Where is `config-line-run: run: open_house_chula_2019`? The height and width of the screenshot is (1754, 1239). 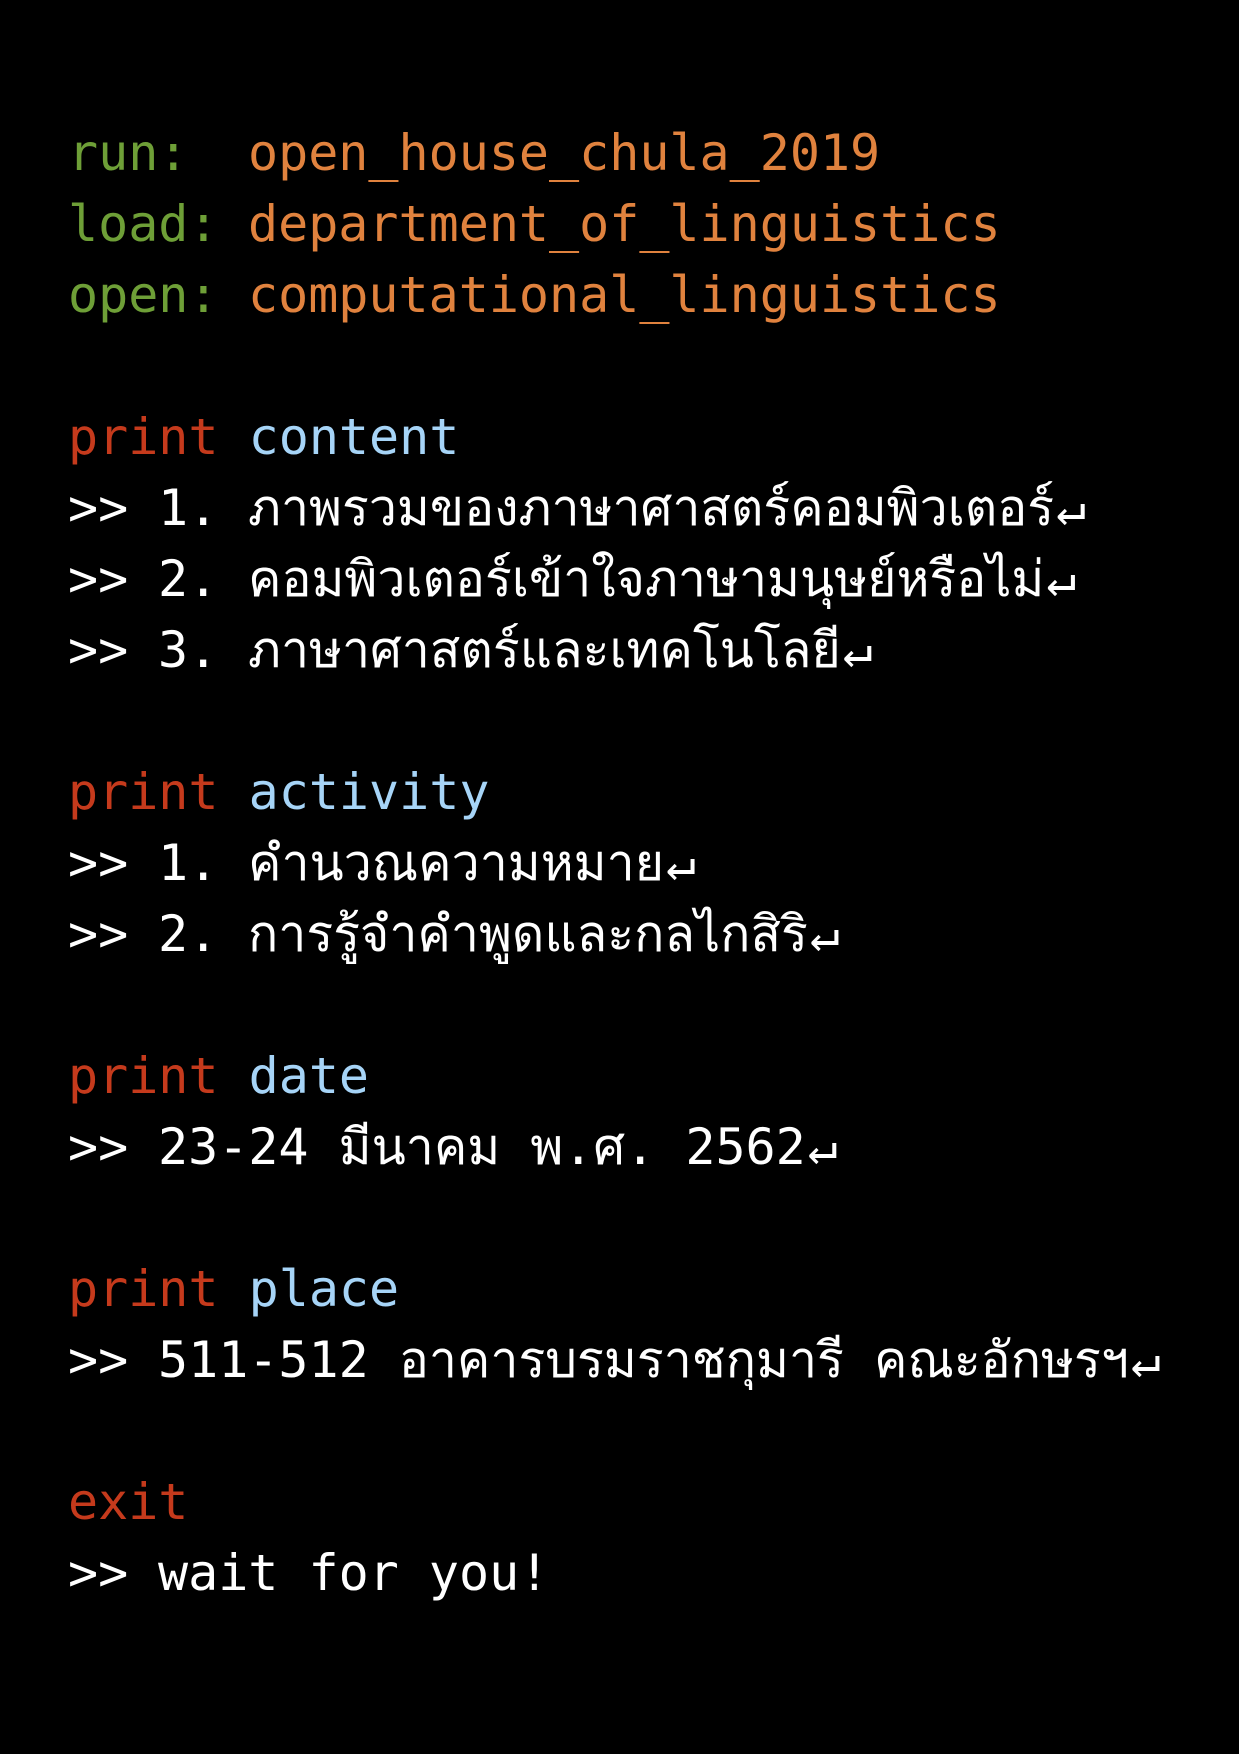 config-line-run: run: open_house_chula_2019 is located at coordinates (643, 153).